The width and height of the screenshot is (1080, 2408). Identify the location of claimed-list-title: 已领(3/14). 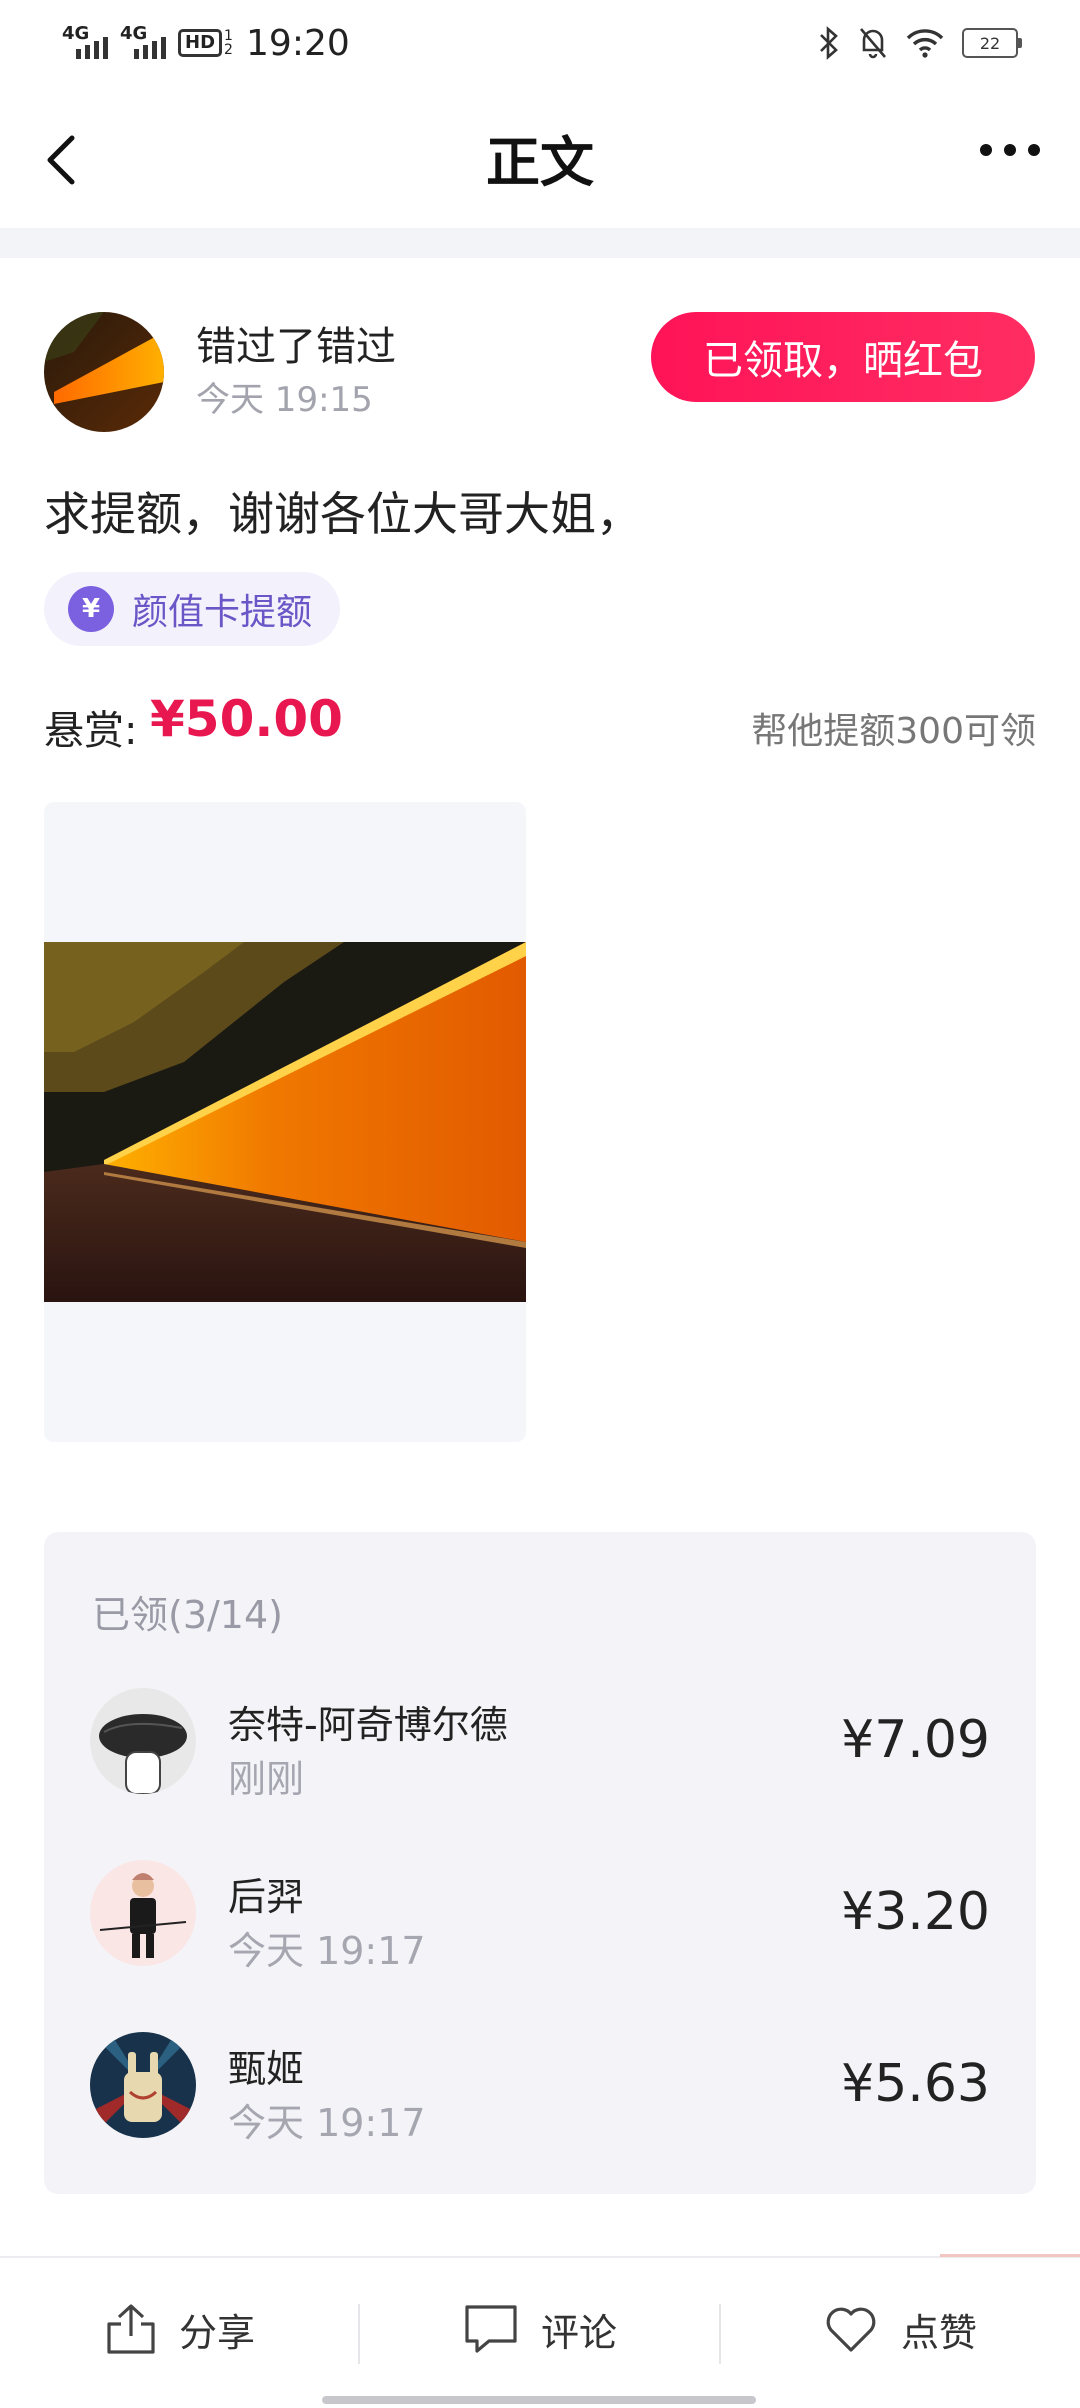
(187, 1615).